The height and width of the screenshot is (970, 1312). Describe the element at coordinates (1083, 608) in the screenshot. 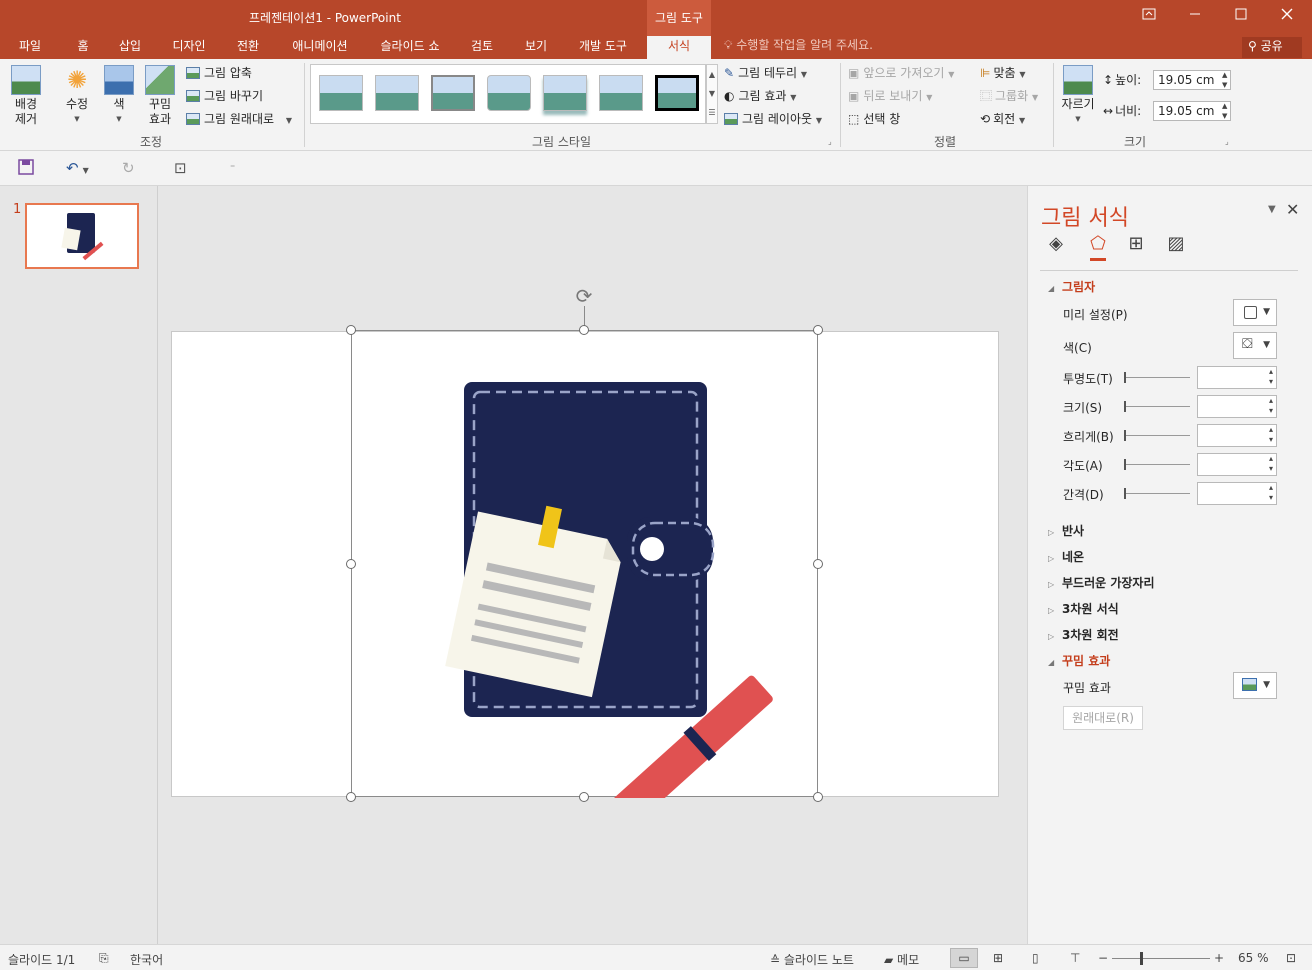

I see `3d-format-section-header: ▷ 3차원 서식` at that location.